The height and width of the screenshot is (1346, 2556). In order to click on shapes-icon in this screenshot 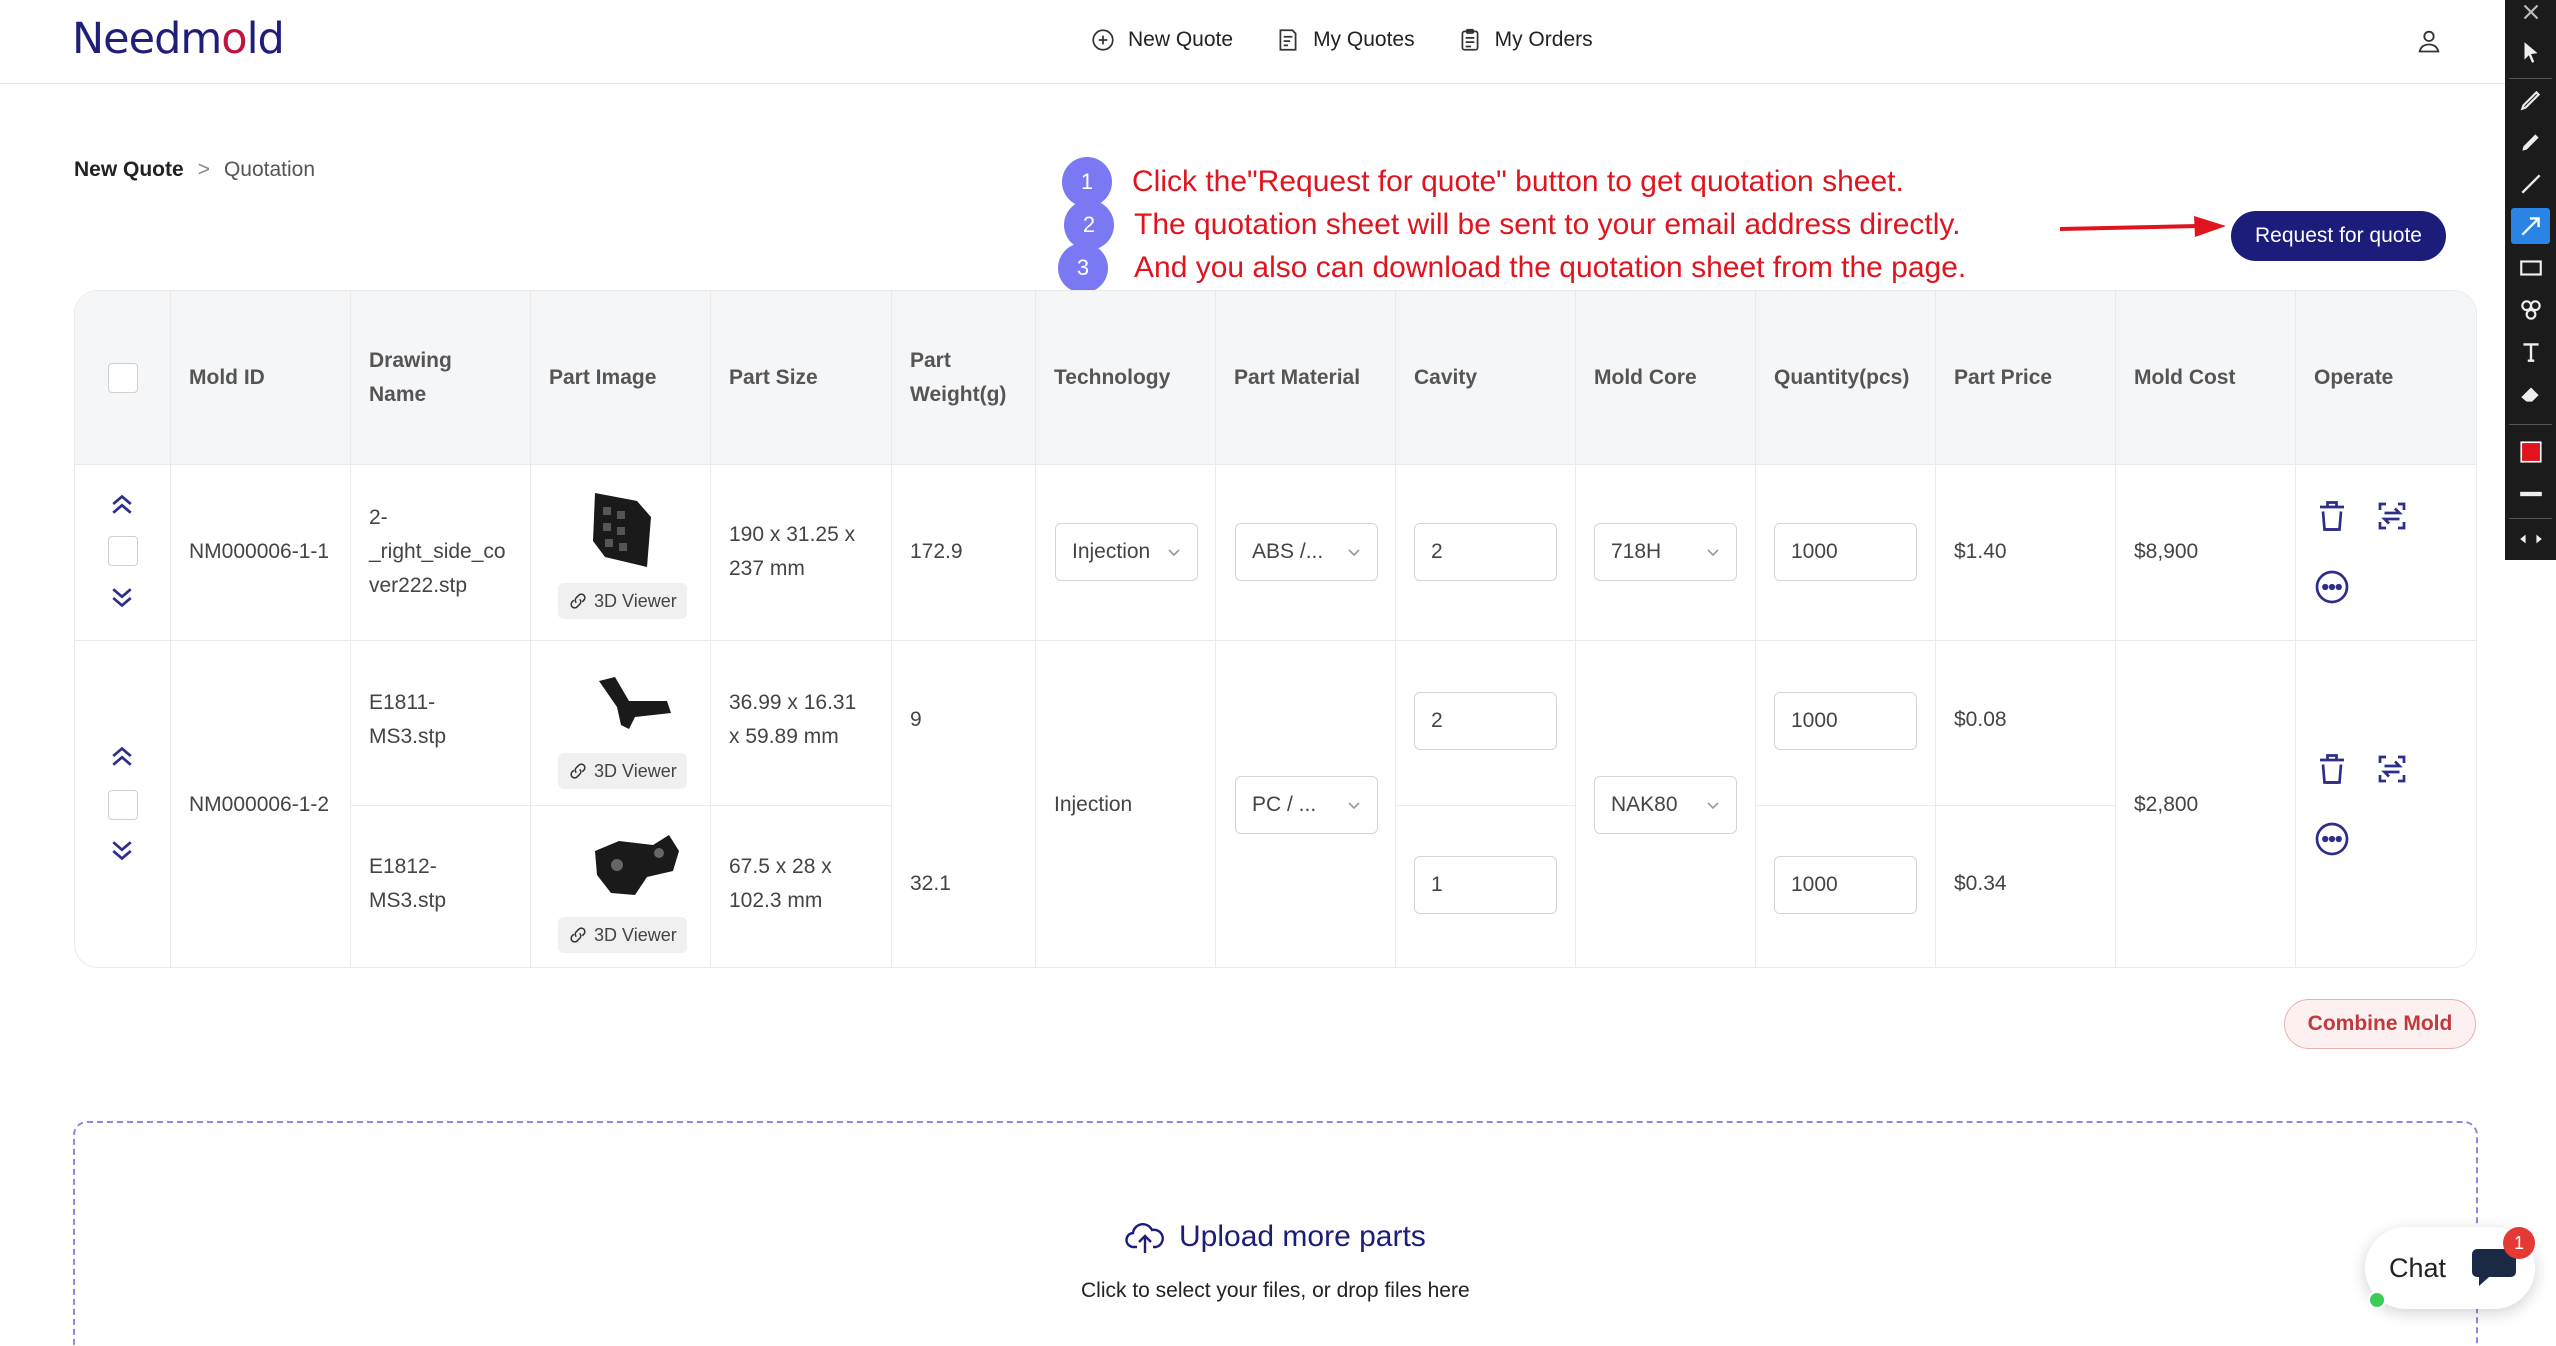, I will do `click(2530, 310)`.